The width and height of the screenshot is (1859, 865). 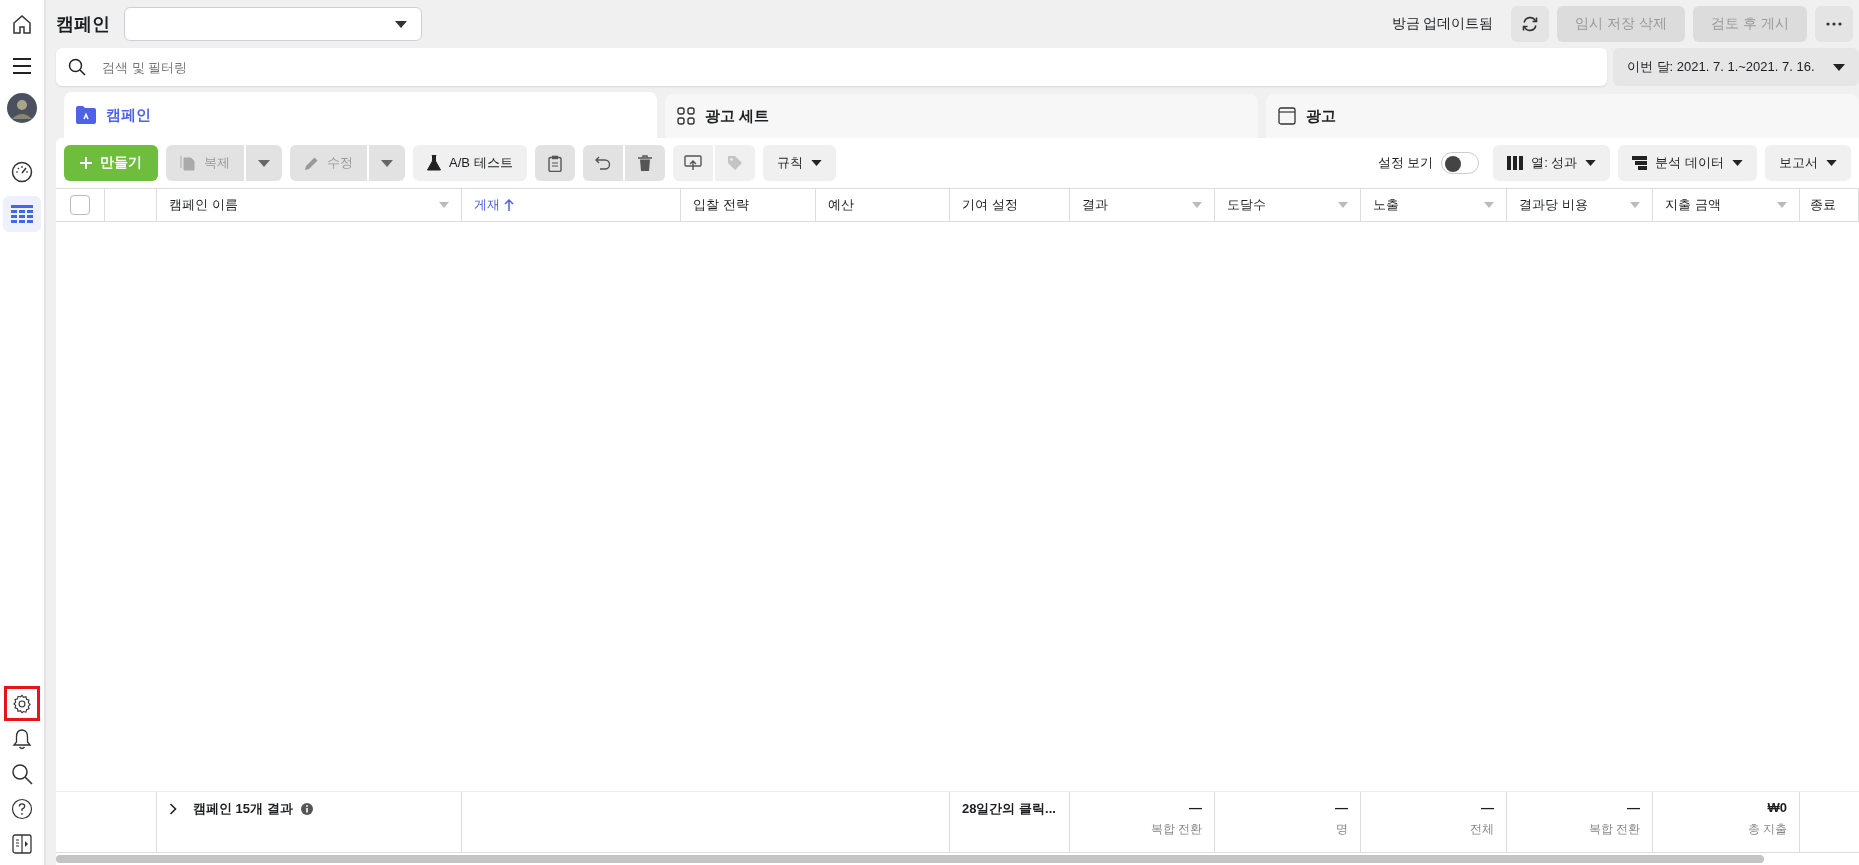 I want to click on grid-icon, so click(x=686, y=116).